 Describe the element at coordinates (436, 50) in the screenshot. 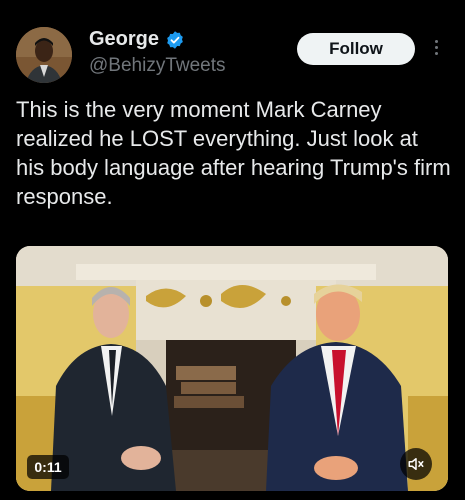

I see `more-options-icon` at that location.